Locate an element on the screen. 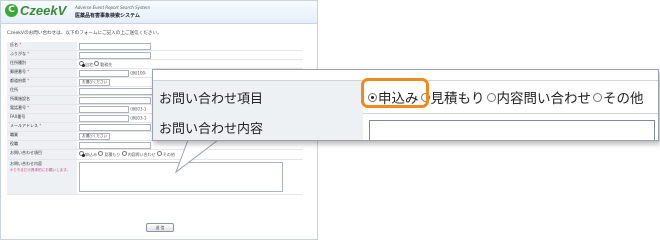  option-estimate: 見積もり is located at coordinates (452, 97).